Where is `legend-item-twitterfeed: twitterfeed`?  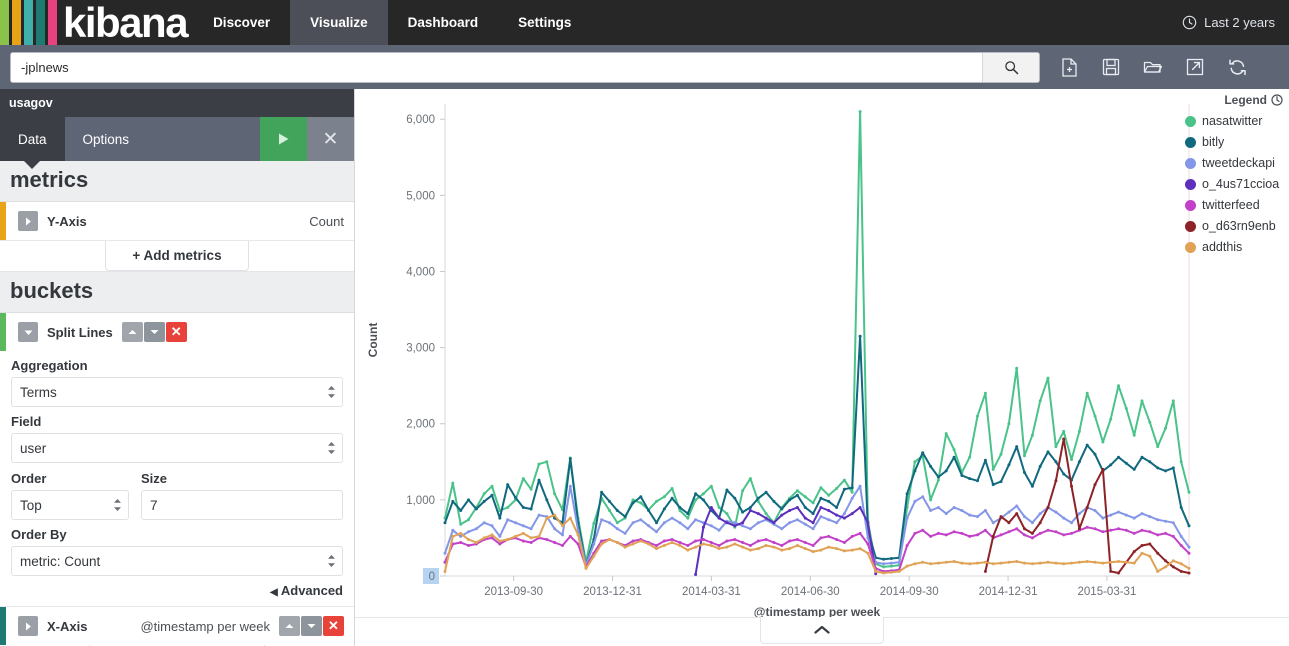
legend-item-twitterfeed: twitterfeed is located at coordinates (1235, 205).